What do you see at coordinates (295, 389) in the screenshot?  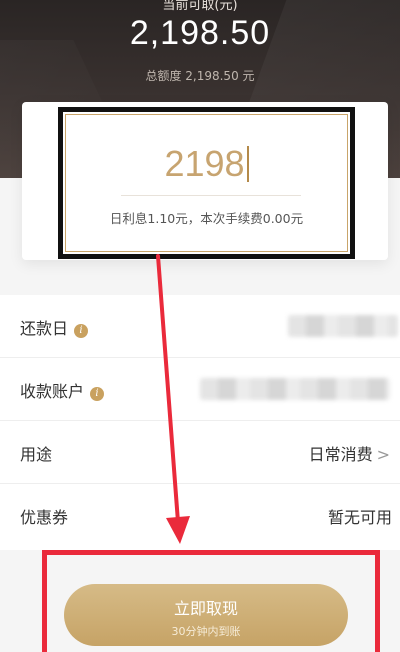 I see `redacted-account` at bounding box center [295, 389].